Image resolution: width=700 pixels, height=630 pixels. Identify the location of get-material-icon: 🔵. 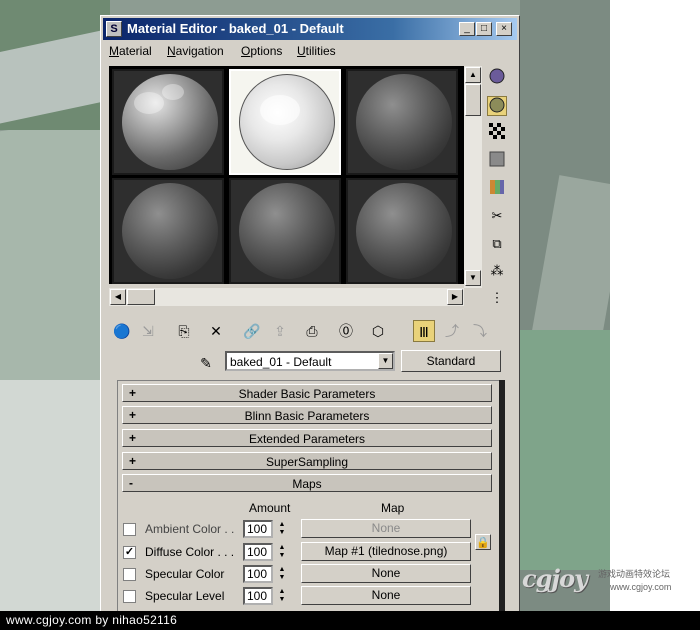
(122, 331).